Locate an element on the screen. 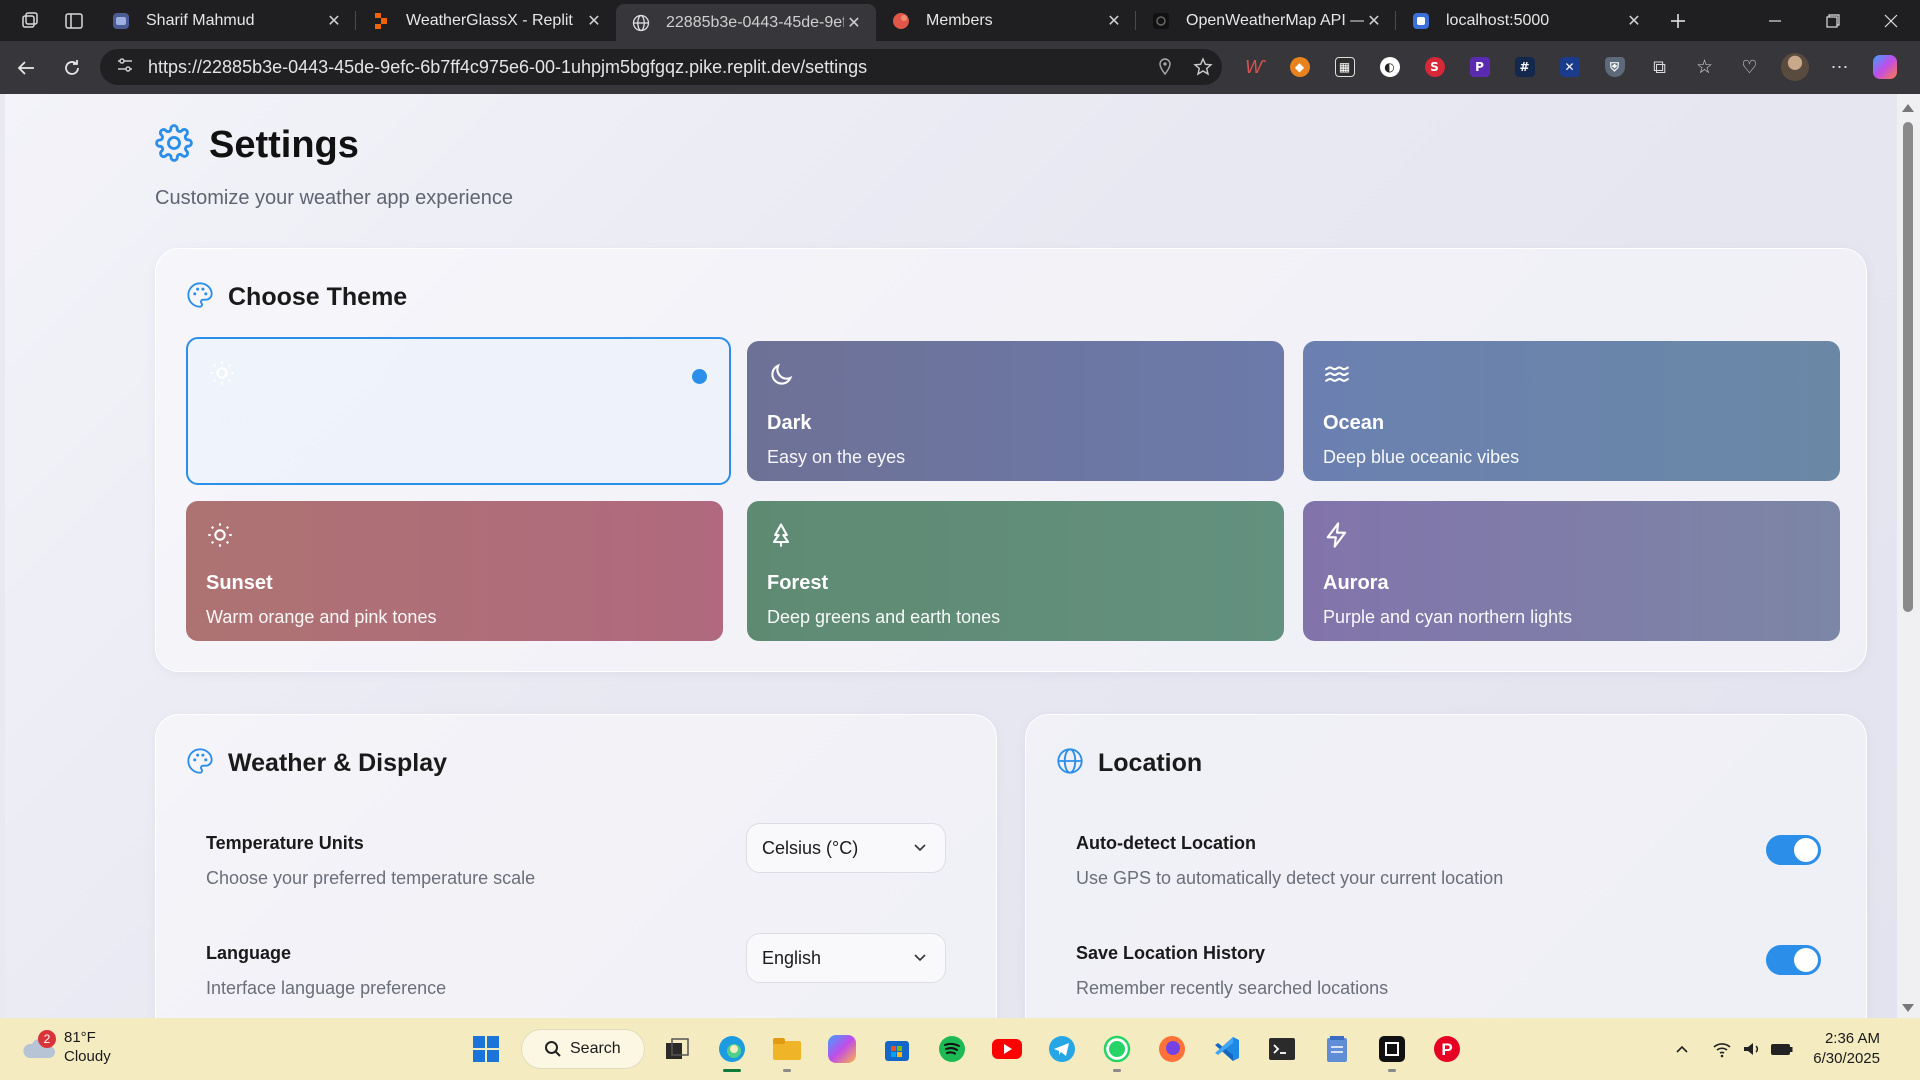 This screenshot has width=1920, height=1080. taskbar-search: Search is located at coordinates (583, 1049).